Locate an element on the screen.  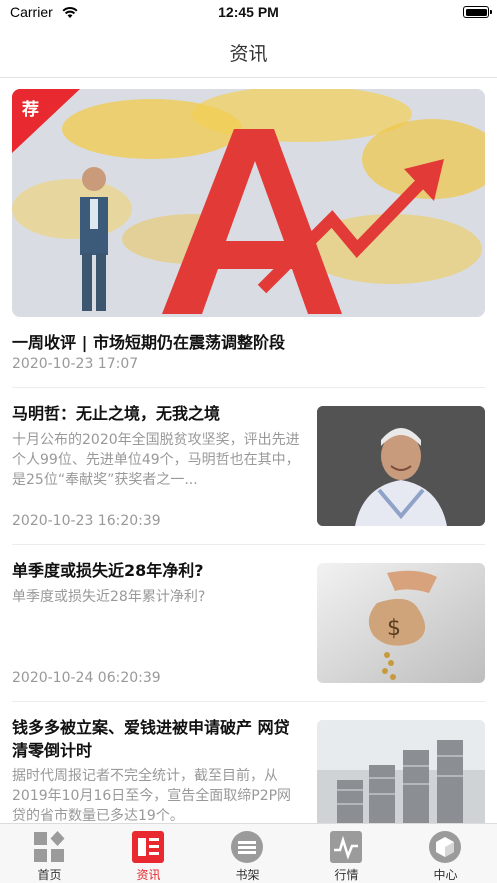
status-bar: Carrier 12:45 PM is located at coordinates (248, 13).